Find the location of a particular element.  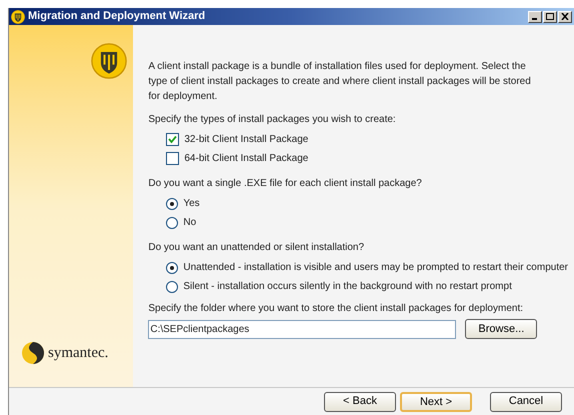

wizard-button: < Back is located at coordinates (360, 402).